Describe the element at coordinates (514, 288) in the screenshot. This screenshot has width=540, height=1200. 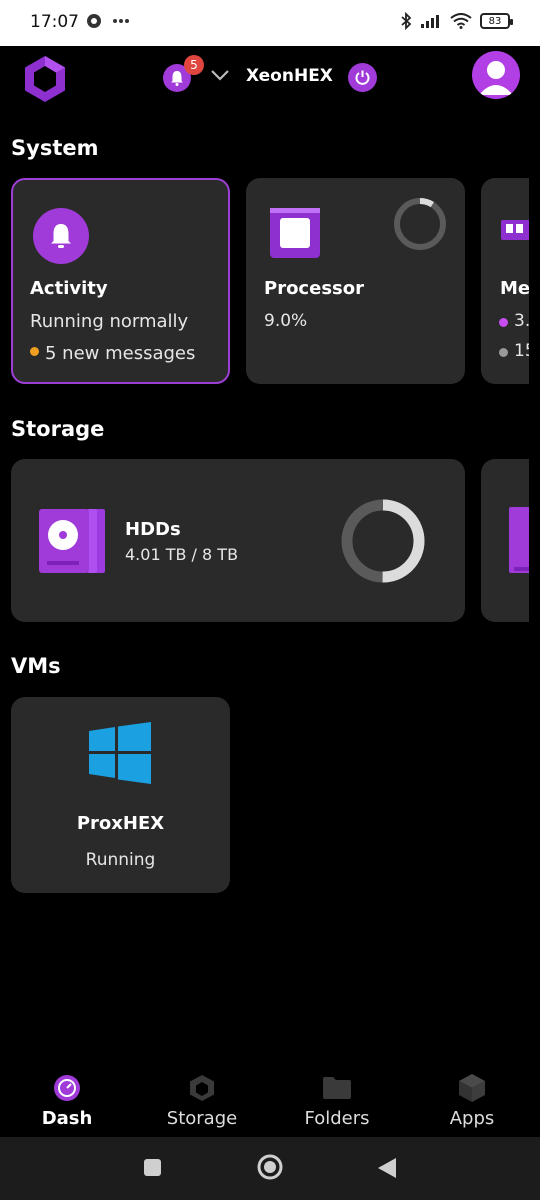
I see `memory-title: Me` at that location.